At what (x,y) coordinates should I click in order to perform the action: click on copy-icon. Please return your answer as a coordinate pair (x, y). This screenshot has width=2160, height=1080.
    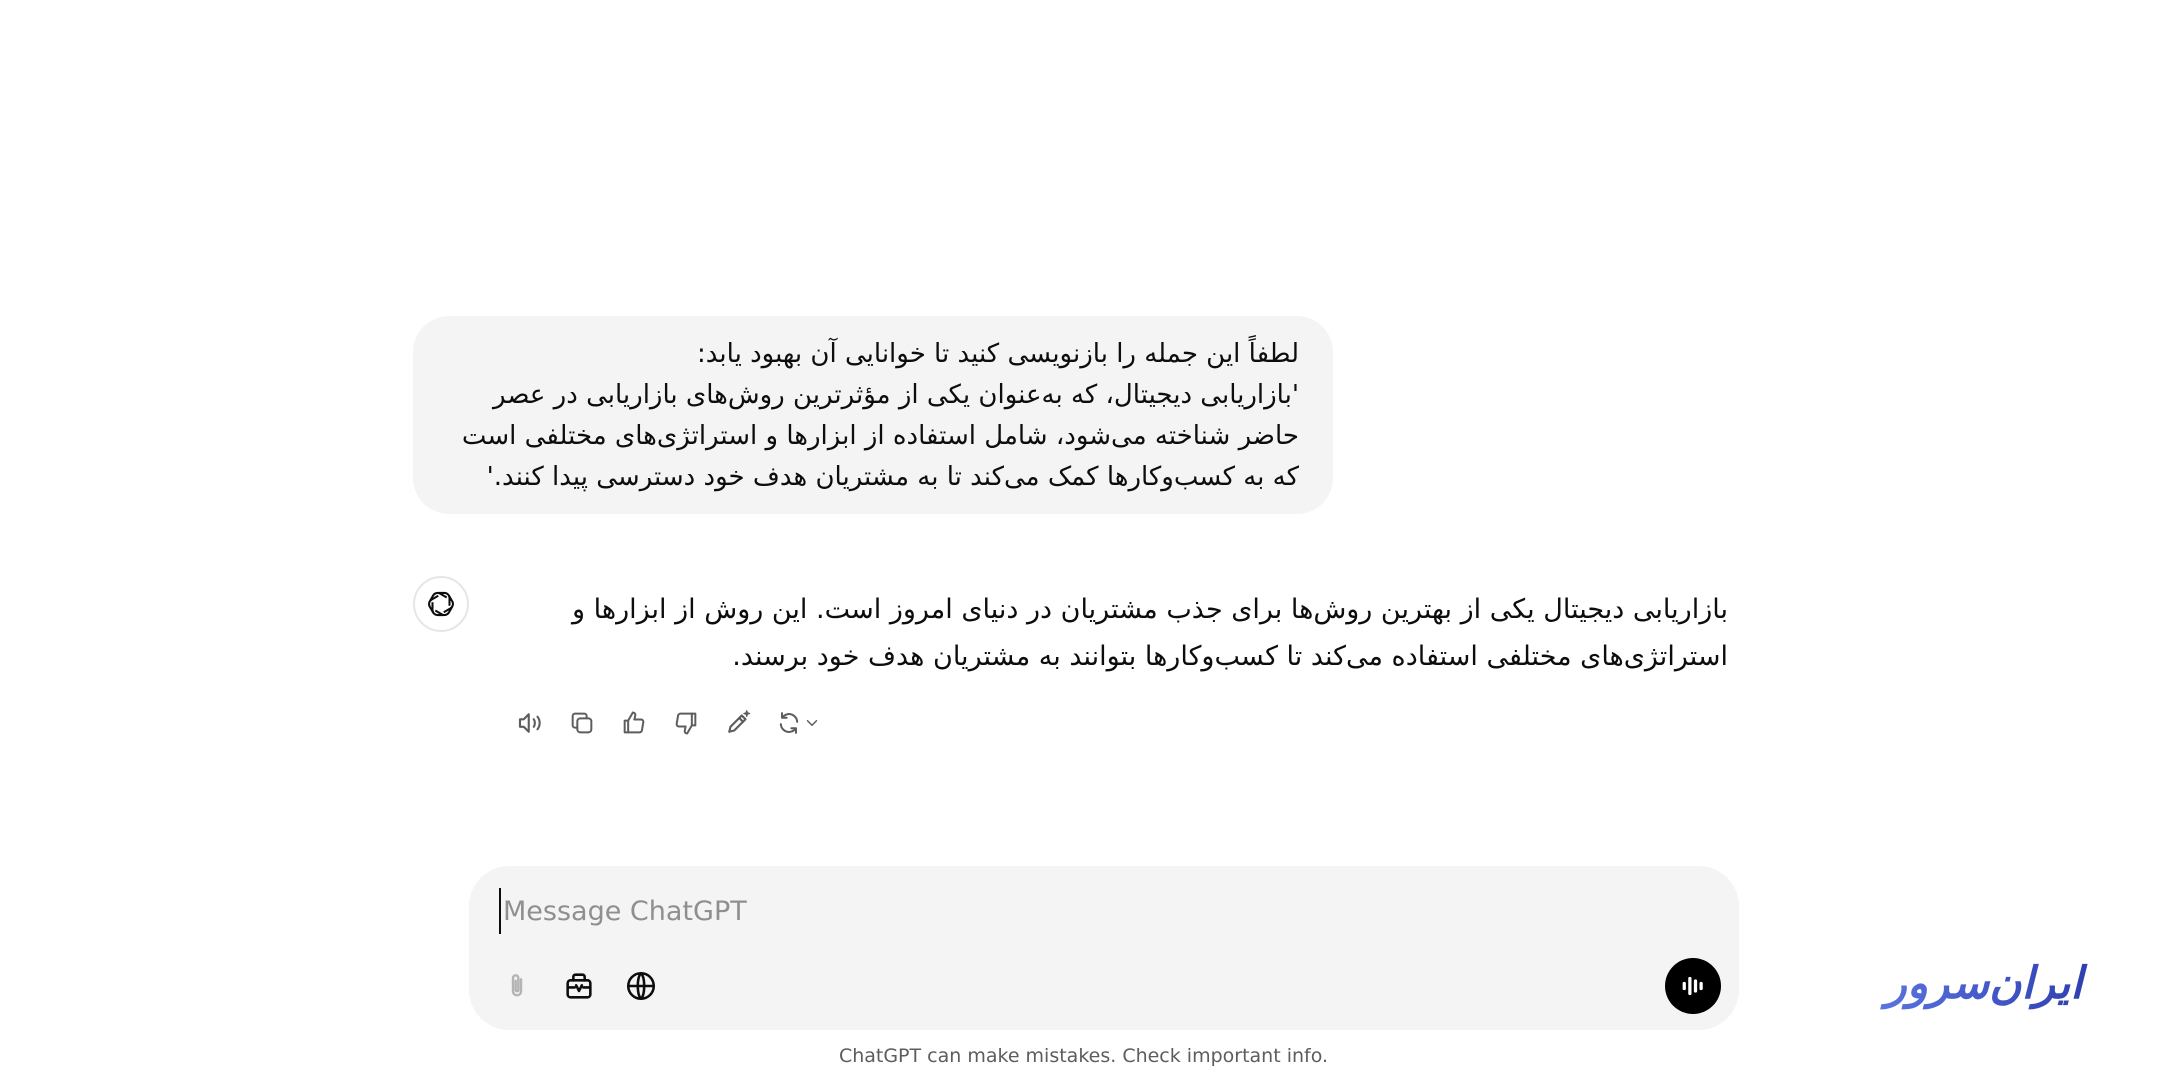
    Looking at the image, I should click on (582, 723).